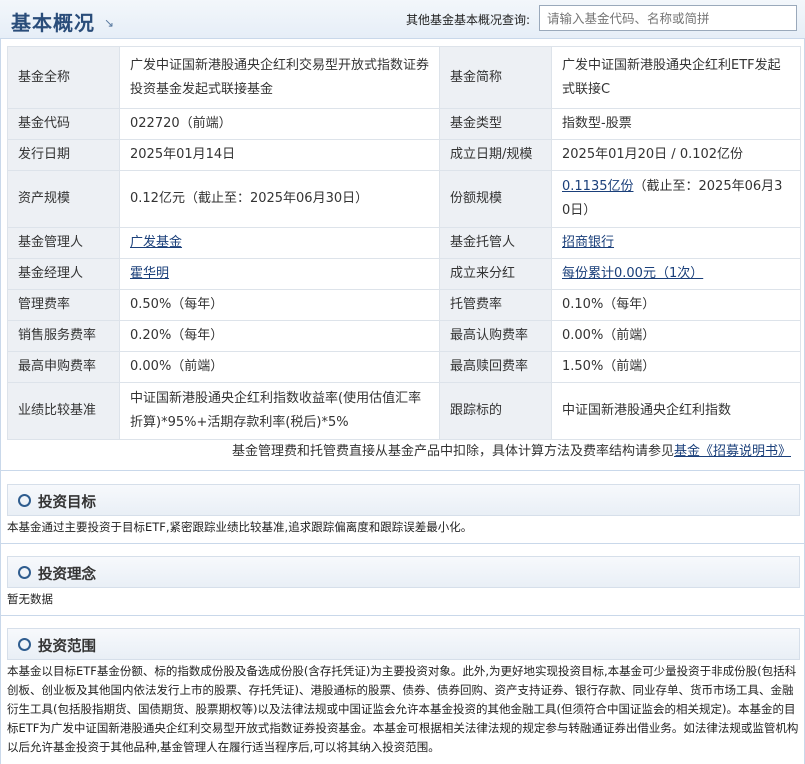 The width and height of the screenshot is (805, 764). What do you see at coordinates (676, 155) in the screenshot?
I see `establish-value: 2025年01月20日 / 0.102亿份` at bounding box center [676, 155].